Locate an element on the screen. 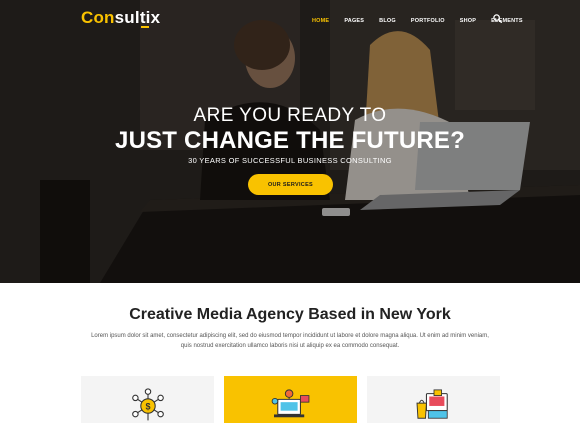 The width and height of the screenshot is (580, 423). service-card is located at coordinates (433, 399).